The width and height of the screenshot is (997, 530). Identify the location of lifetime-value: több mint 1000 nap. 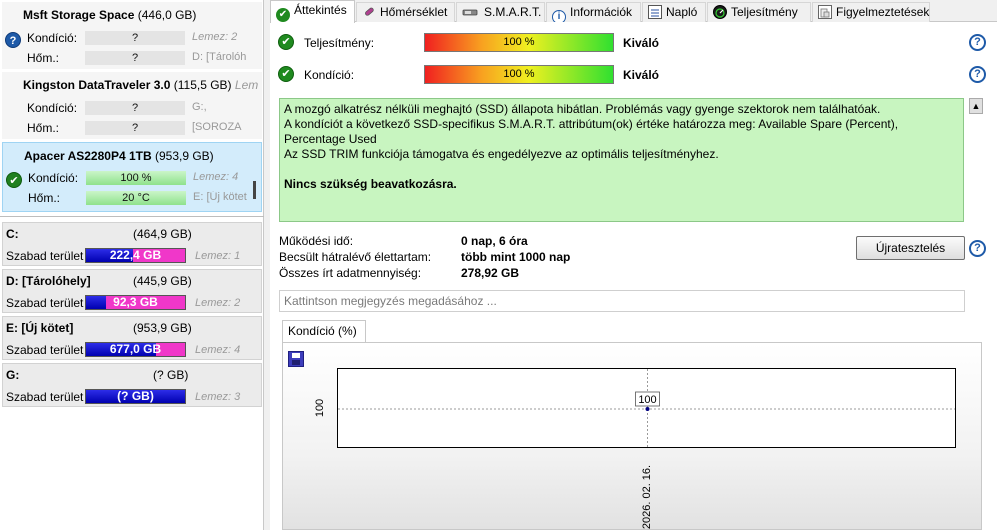
(516, 257).